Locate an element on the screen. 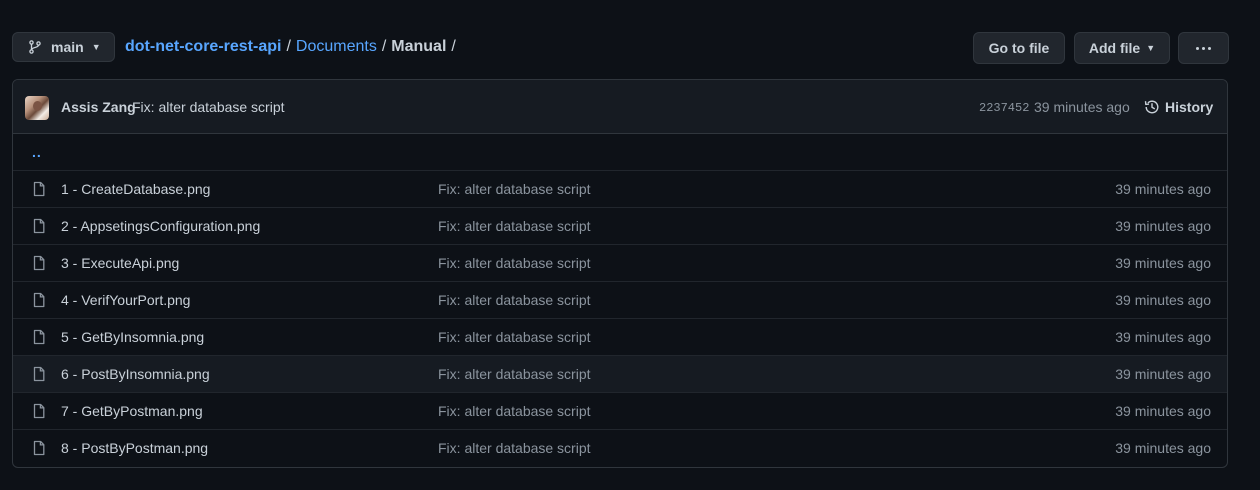  history-link: History is located at coordinates (1178, 107).